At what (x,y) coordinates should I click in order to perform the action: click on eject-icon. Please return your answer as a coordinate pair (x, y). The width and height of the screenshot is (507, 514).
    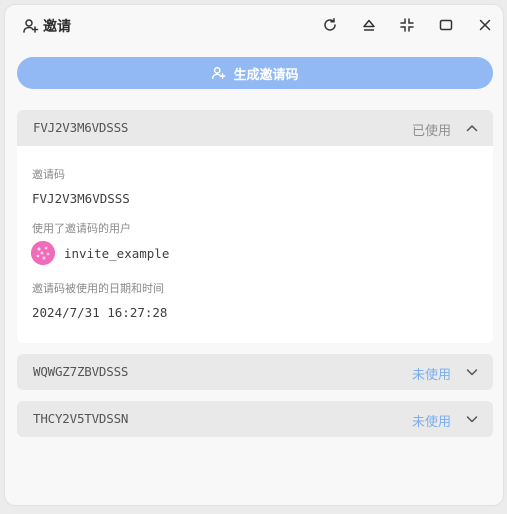
    Looking at the image, I should click on (369, 25).